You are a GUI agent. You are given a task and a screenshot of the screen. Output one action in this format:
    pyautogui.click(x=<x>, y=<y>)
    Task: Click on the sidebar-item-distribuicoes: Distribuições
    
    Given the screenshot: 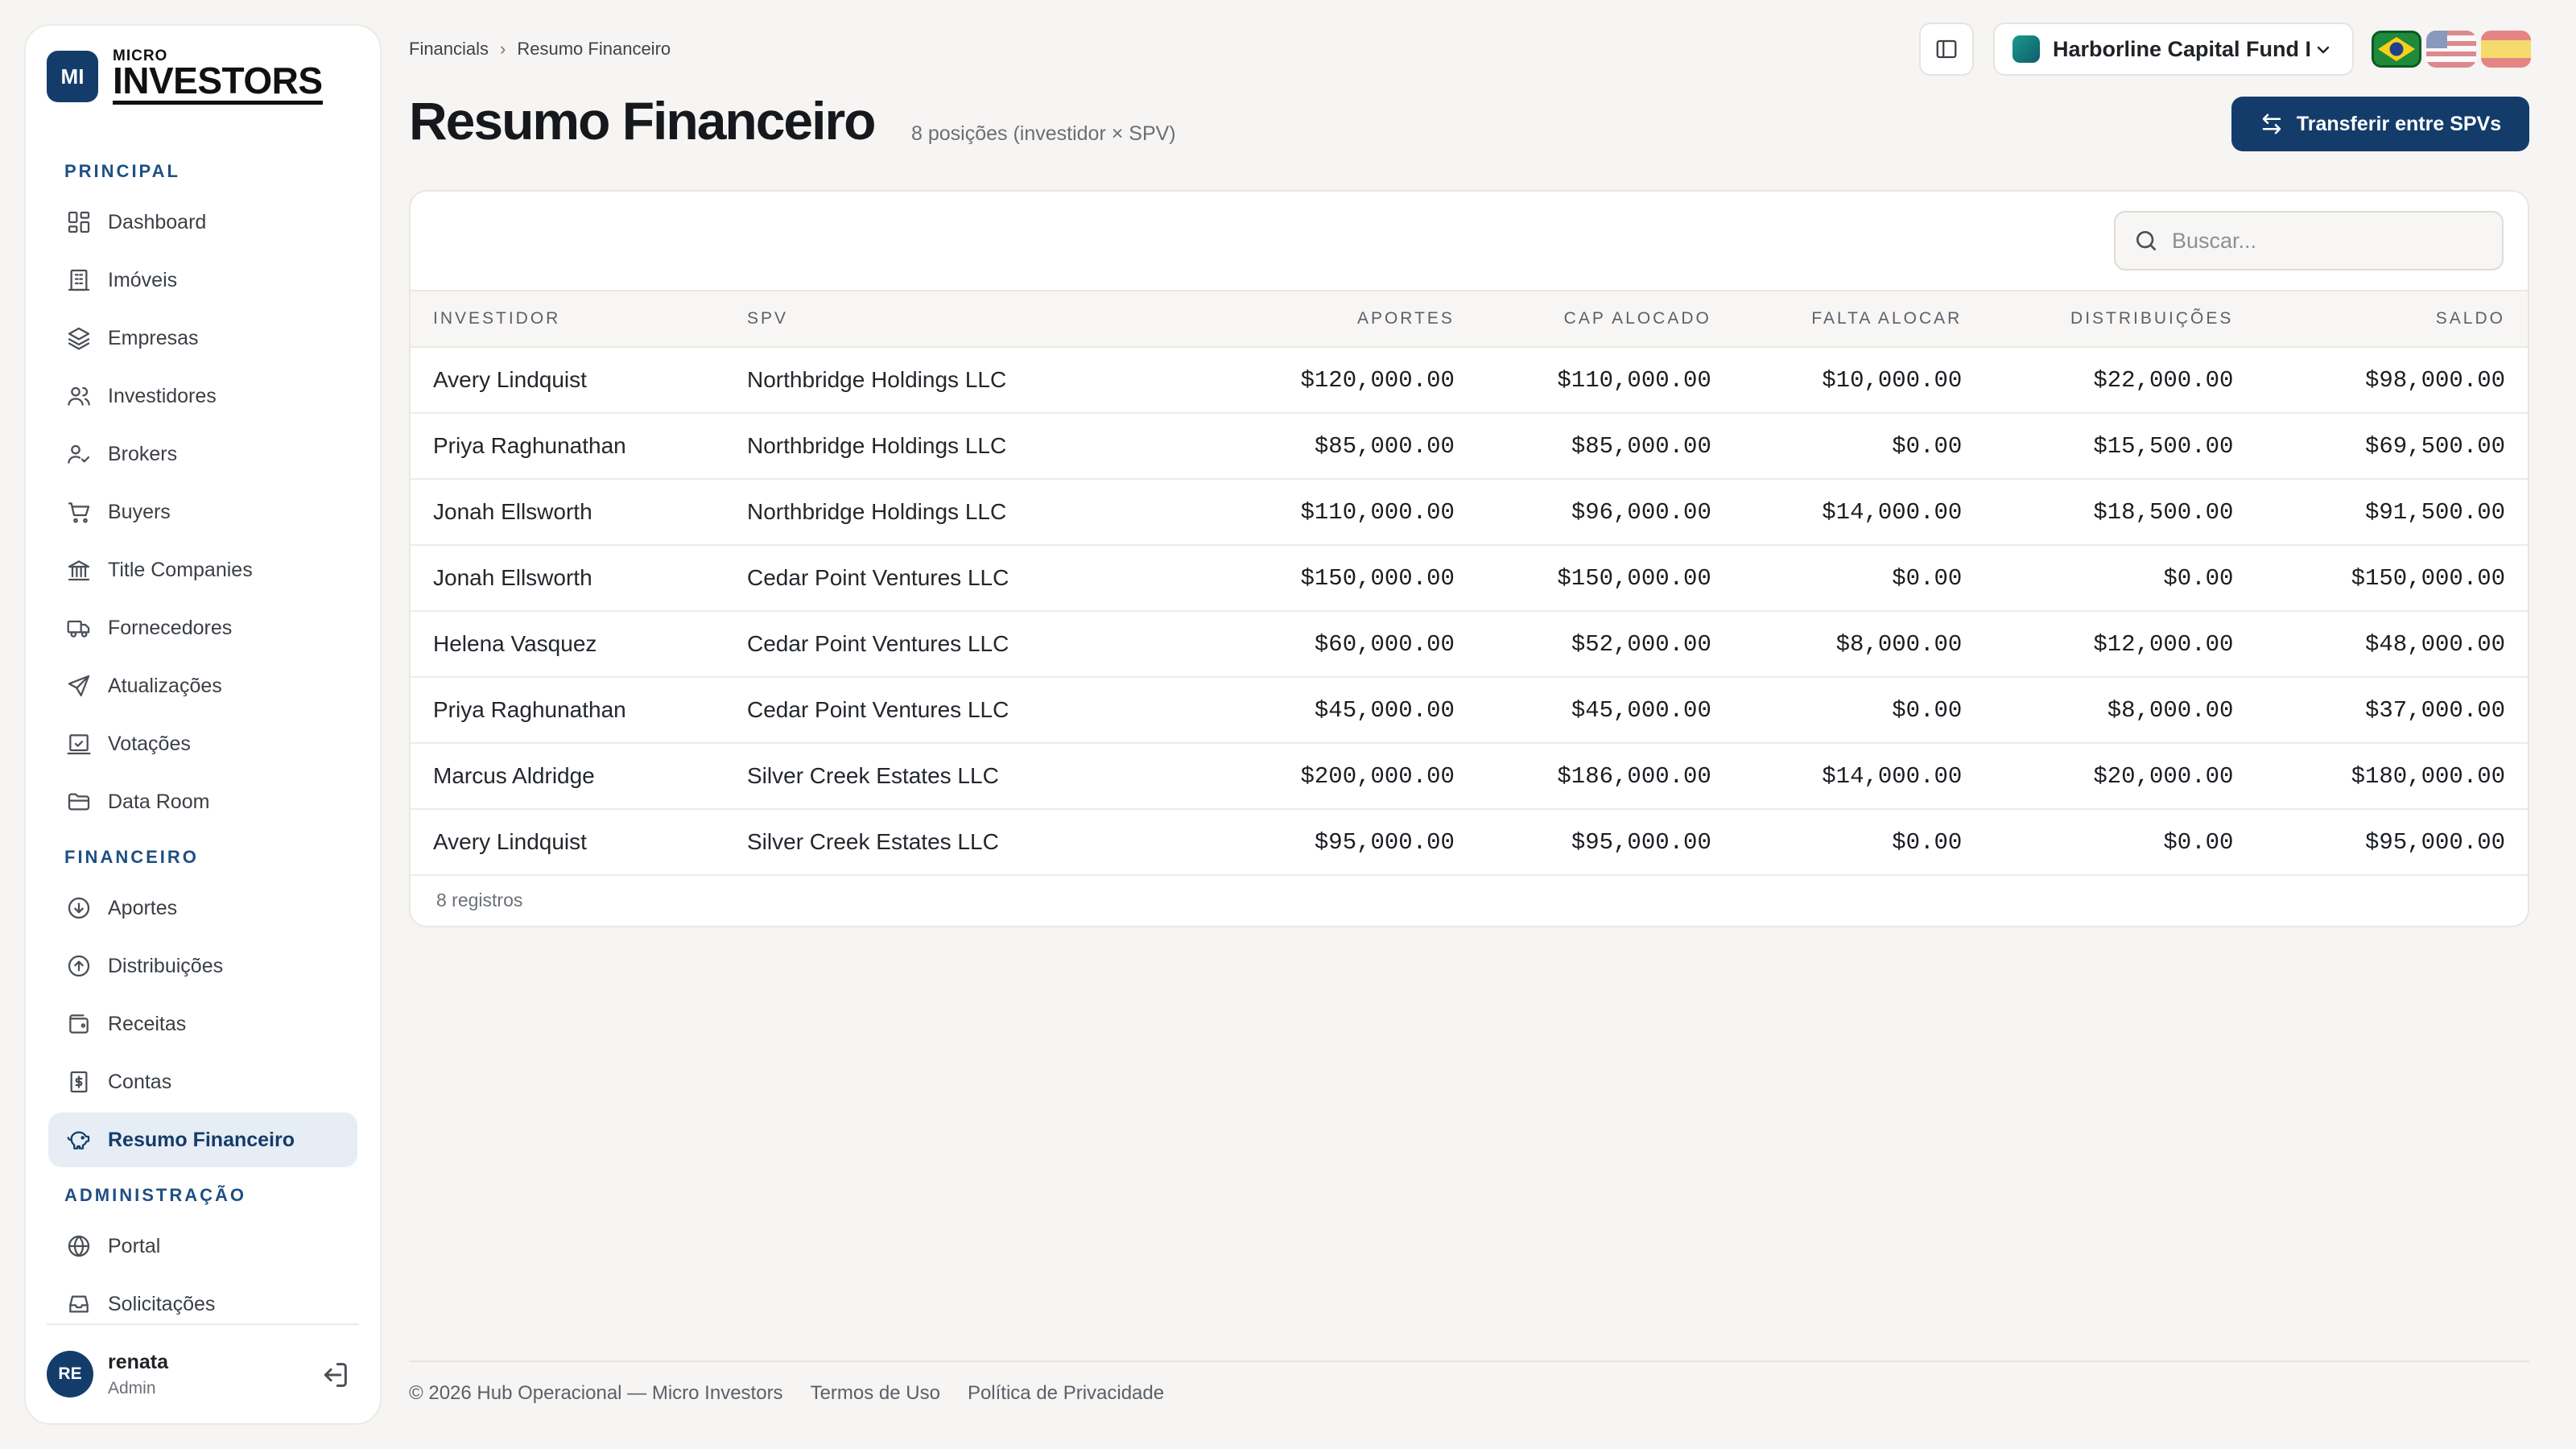 What is the action you would take?
    pyautogui.click(x=202, y=966)
    